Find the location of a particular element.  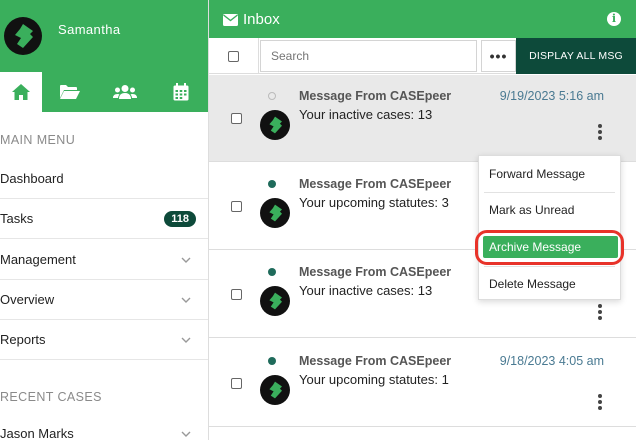

user-name: Samantha is located at coordinates (89, 29).